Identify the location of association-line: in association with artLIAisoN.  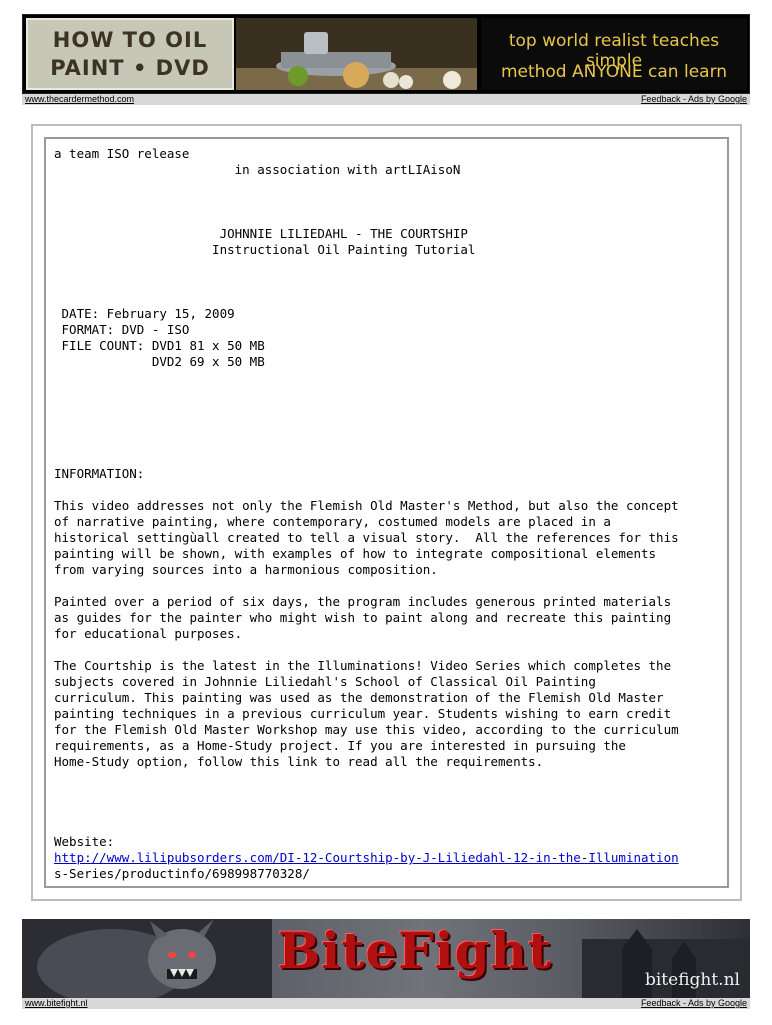
(257, 169).